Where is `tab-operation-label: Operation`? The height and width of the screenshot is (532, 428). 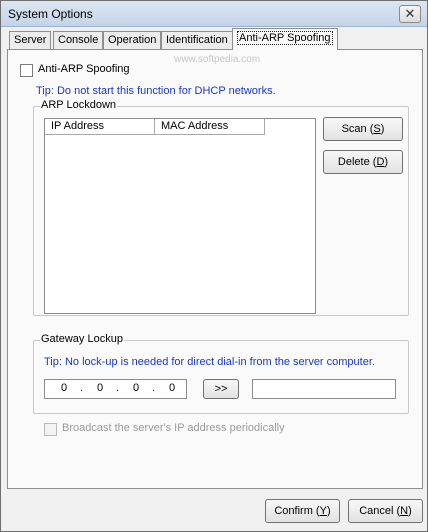 tab-operation-label: Operation is located at coordinates (132, 40).